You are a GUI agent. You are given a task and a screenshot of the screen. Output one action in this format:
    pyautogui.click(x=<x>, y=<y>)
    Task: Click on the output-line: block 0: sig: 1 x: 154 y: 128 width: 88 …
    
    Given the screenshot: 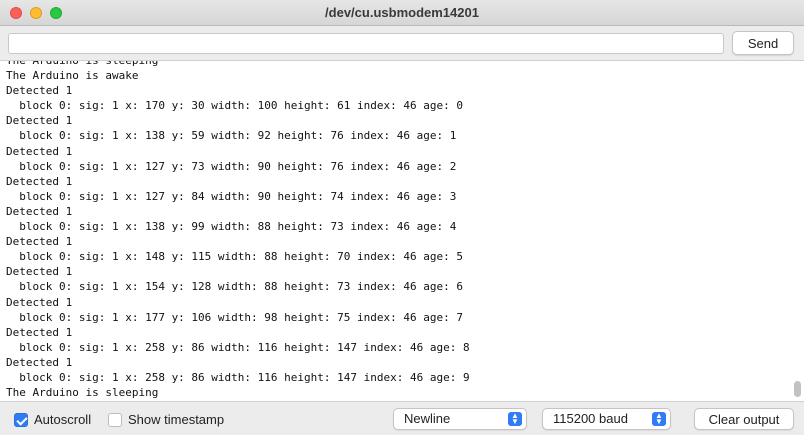 What is the action you would take?
    pyautogui.click(x=234, y=287)
    